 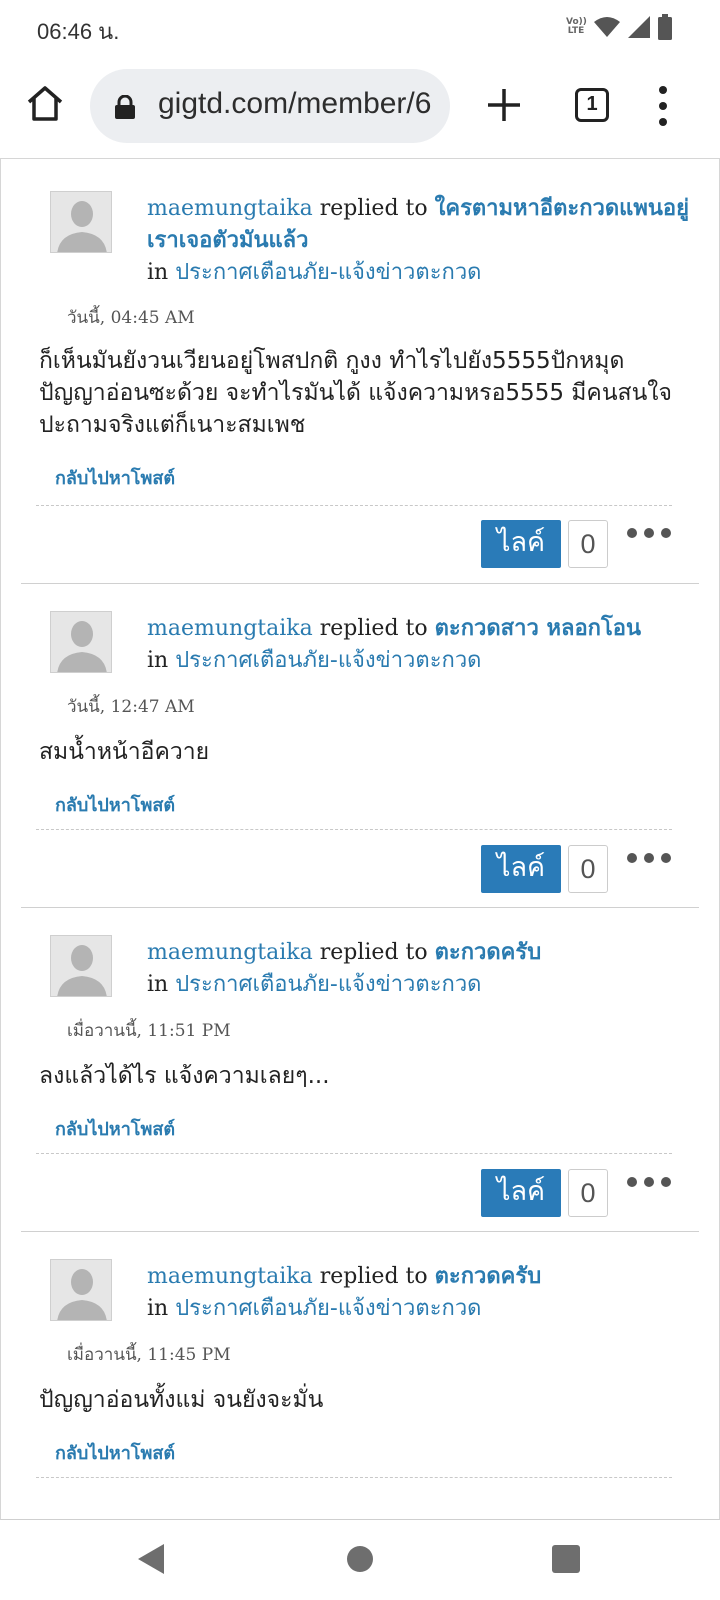 I want to click on tab-count: 1, so click(x=592, y=104).